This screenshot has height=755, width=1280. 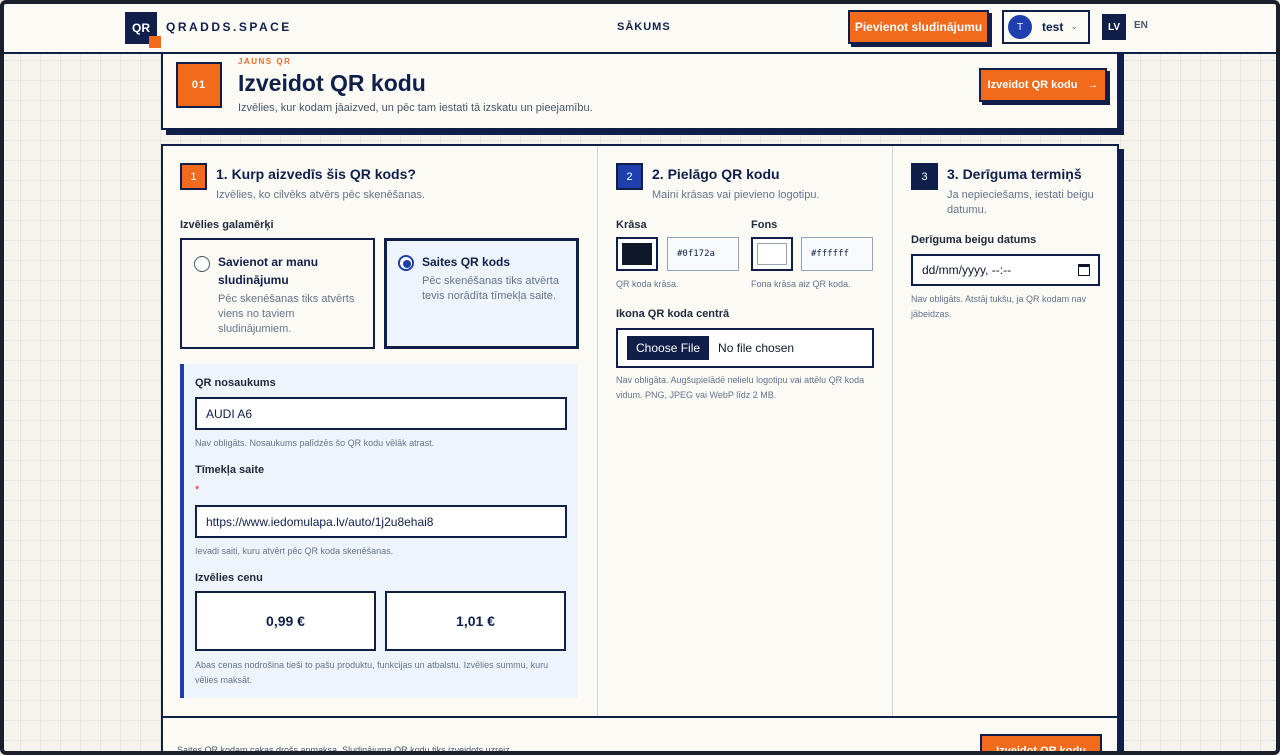 I want to click on bg-label: Fons, so click(x=764, y=225).